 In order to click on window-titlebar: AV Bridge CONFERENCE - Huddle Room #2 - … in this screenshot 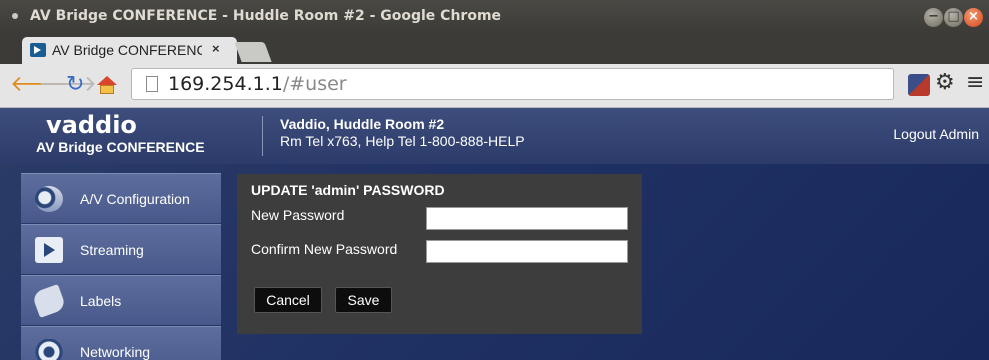, I will do `click(494, 18)`.